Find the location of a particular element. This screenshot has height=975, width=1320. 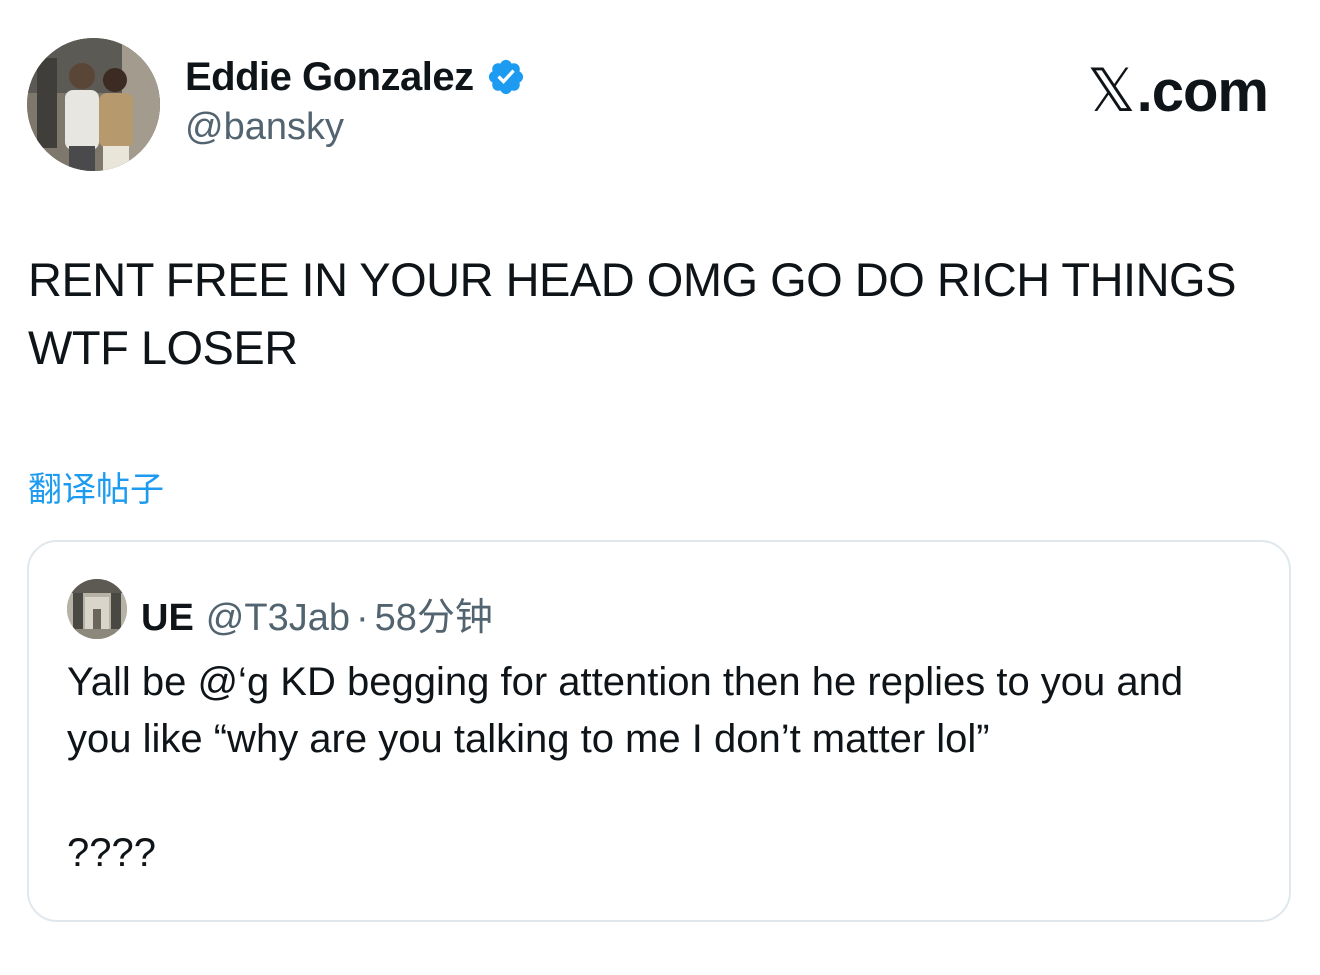

avatar-photo is located at coordinates (93, 104).